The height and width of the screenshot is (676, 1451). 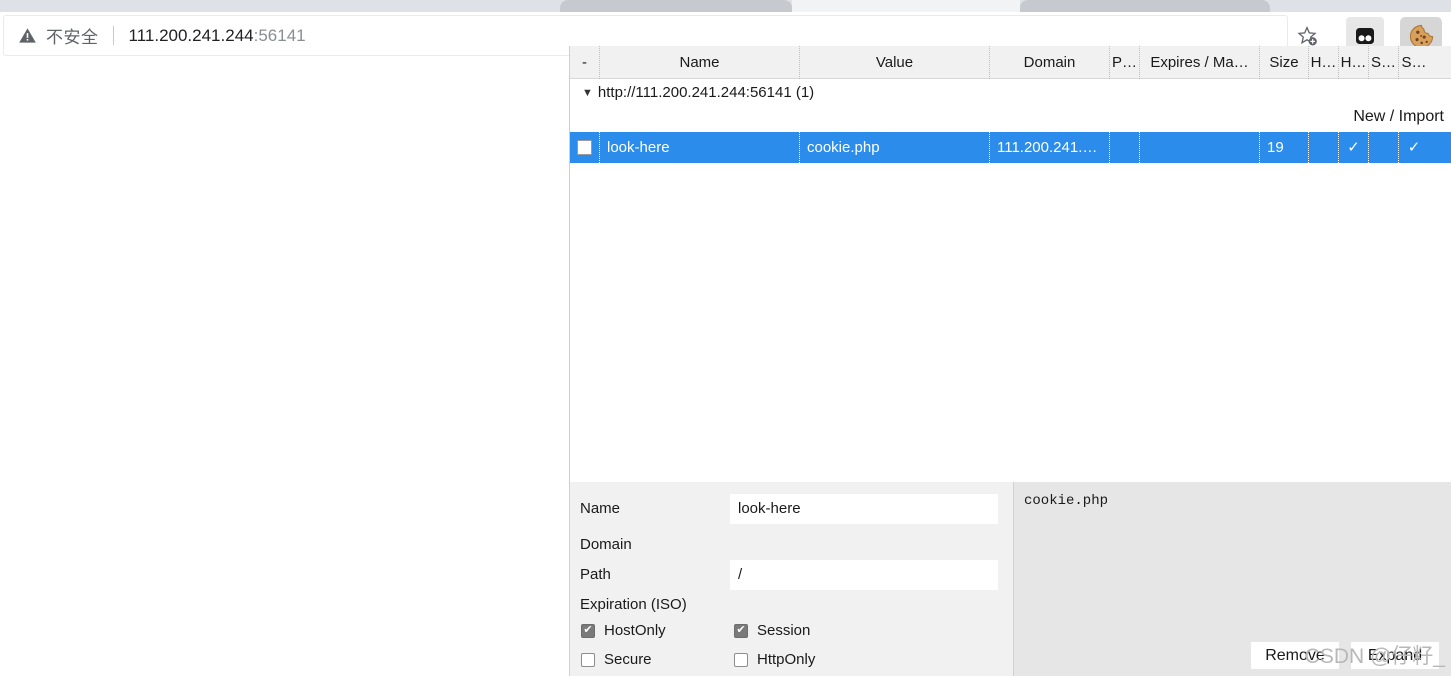 I want to click on domain-input, so click(x=864, y=544).